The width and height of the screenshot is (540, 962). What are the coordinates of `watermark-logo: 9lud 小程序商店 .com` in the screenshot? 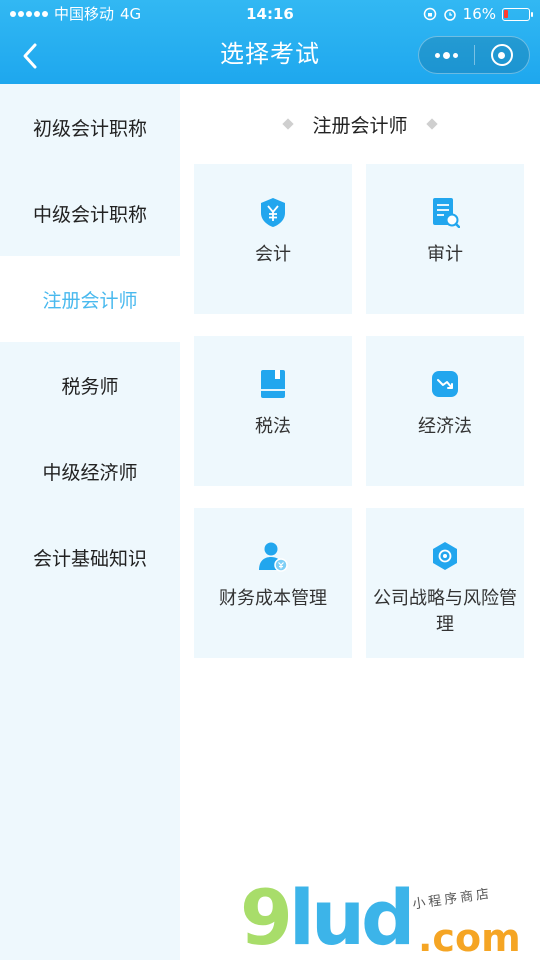 It's located at (390, 917).